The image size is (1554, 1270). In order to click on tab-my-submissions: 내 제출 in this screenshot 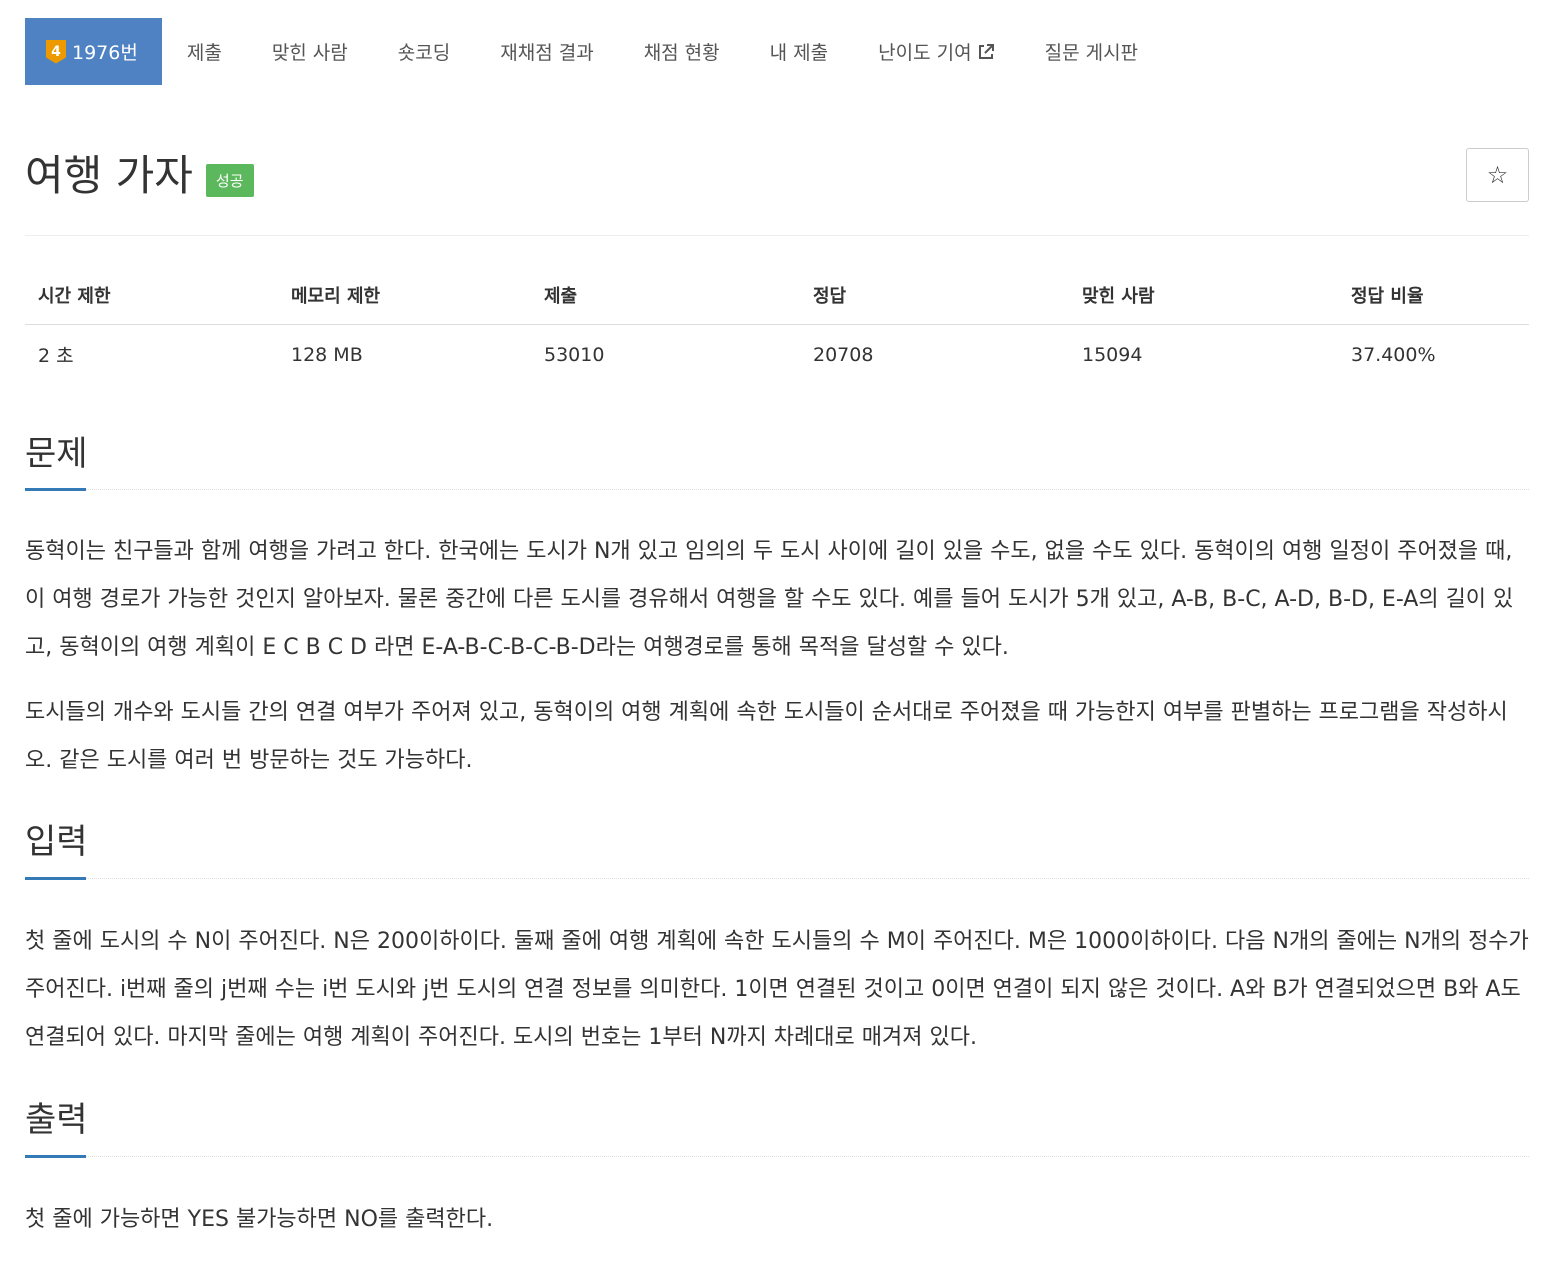, I will do `click(799, 51)`.